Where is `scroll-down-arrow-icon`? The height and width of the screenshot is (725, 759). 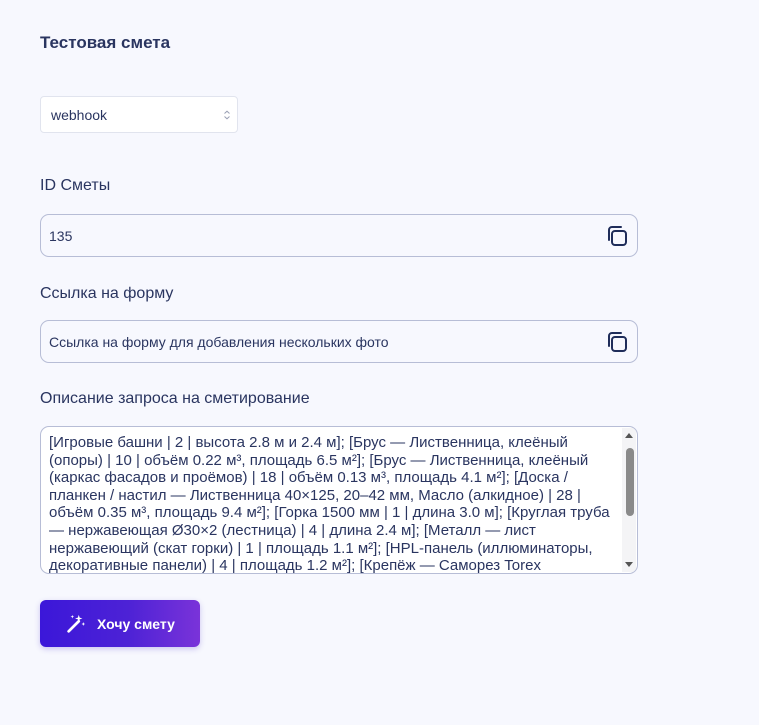
scroll-down-arrow-icon is located at coordinates (629, 564).